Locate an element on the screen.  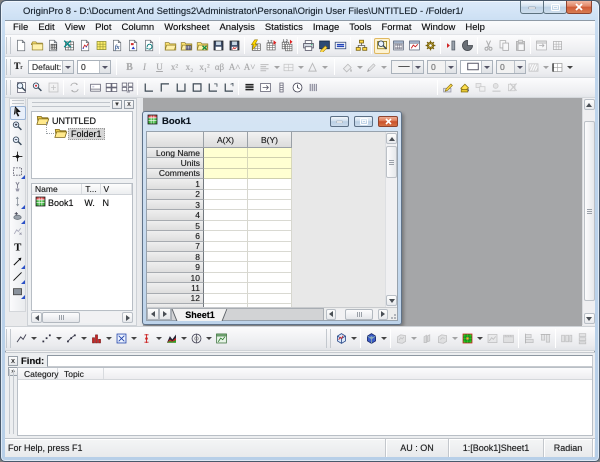
menu-image: Image is located at coordinates (326, 27).